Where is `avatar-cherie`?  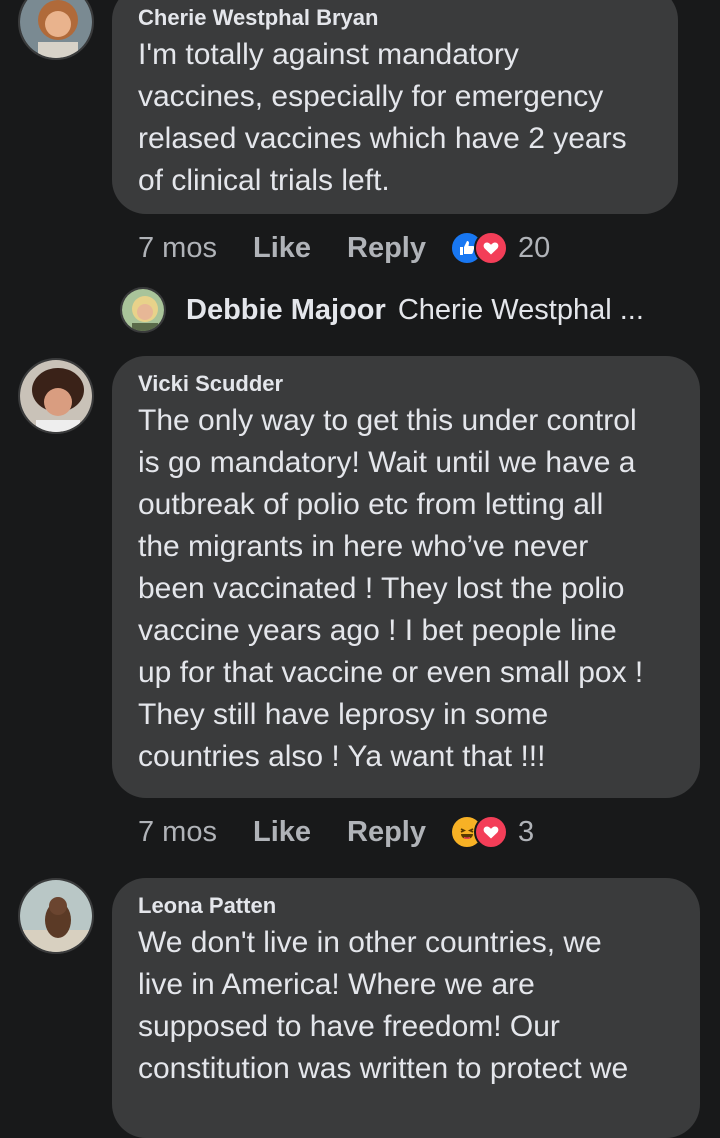
avatar-cherie is located at coordinates (56, 30).